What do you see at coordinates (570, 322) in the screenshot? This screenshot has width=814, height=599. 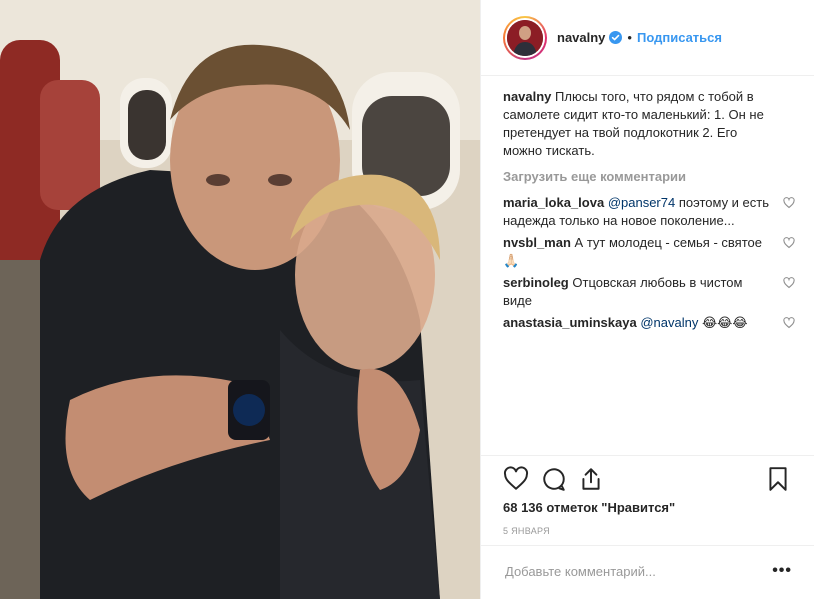 I see `comment-username: anastasia_uminskaya` at bounding box center [570, 322].